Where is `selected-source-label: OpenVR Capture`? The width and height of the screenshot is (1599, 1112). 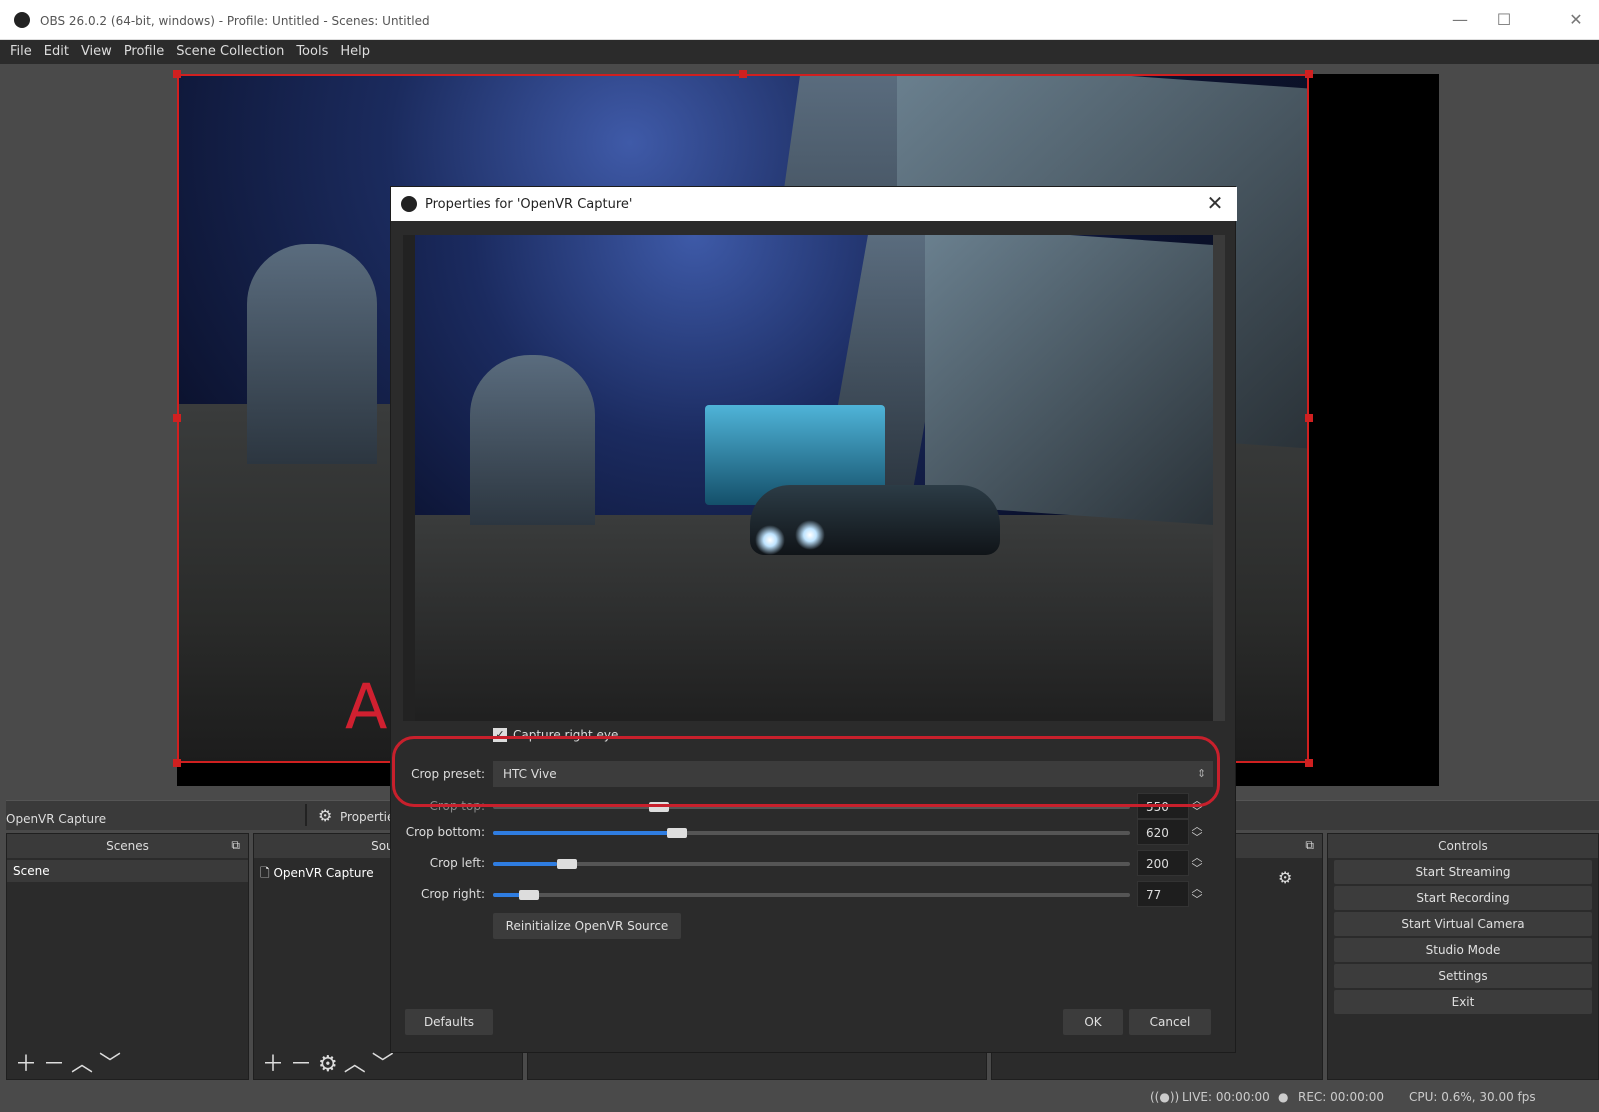 selected-source-label: OpenVR Capture is located at coordinates (56, 819).